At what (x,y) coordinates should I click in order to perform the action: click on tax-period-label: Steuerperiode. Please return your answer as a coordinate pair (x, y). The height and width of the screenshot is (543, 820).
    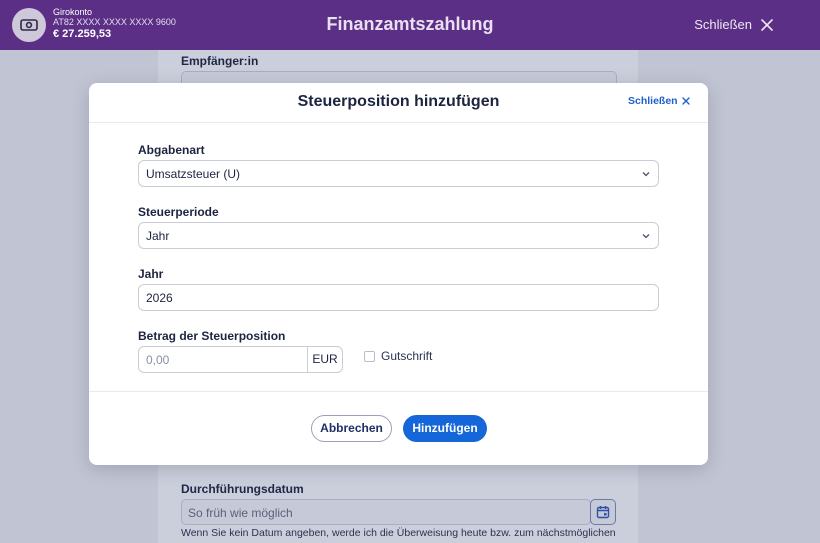
    Looking at the image, I should click on (178, 212).